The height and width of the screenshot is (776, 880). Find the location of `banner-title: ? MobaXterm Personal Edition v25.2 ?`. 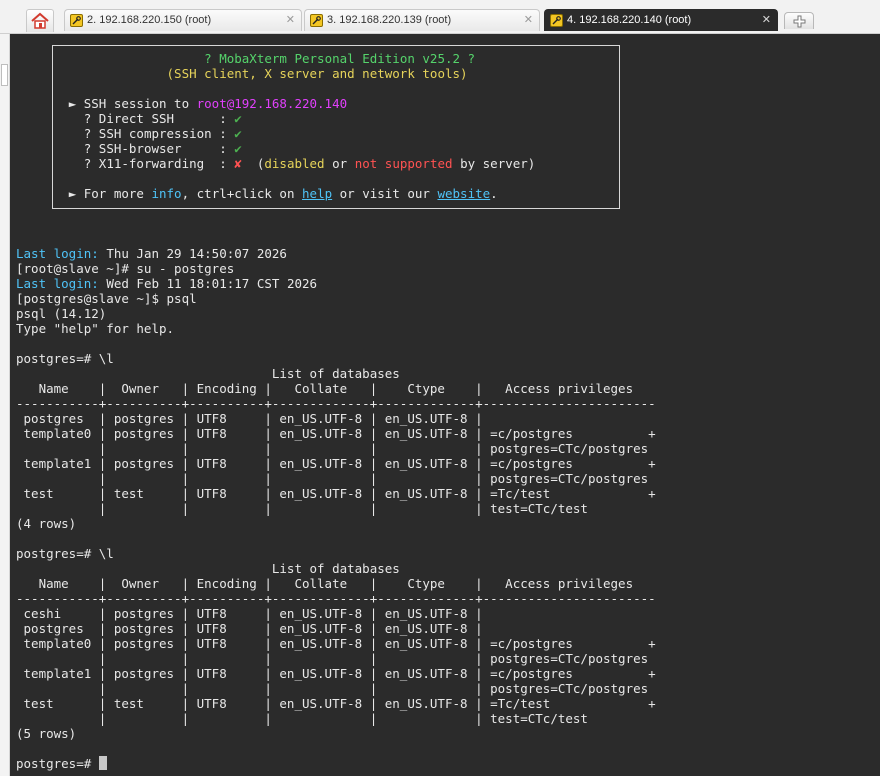

banner-title: ? MobaXterm Personal Edition v25.2 ? is located at coordinates (340, 58).